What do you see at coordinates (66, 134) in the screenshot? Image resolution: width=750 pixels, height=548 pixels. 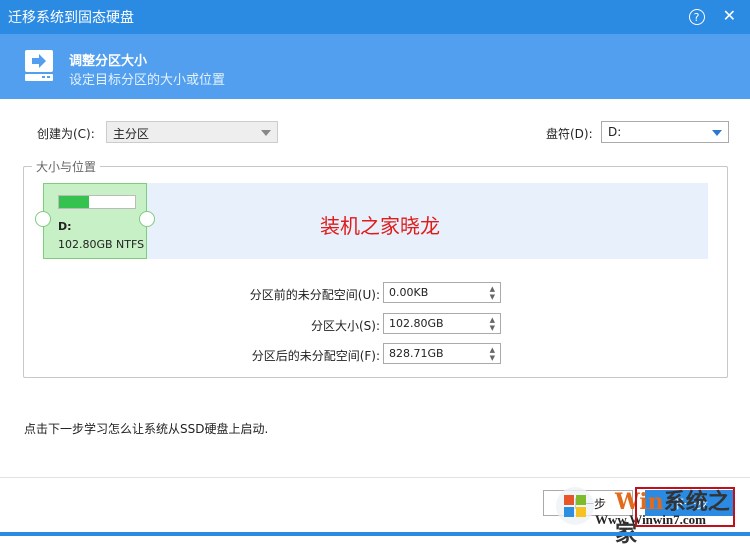 I see `create-as-label: 创建为(C):` at bounding box center [66, 134].